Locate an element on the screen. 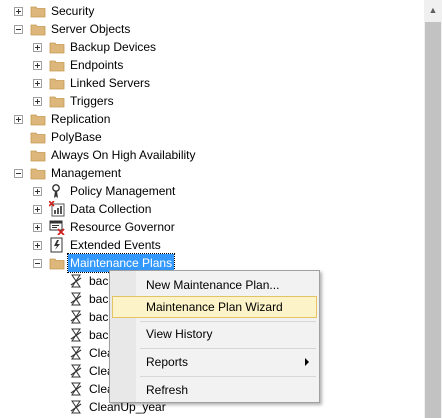 The height and width of the screenshot is (418, 442). tree-node-resource-governor: Resource Governor is located at coordinates (212, 227).